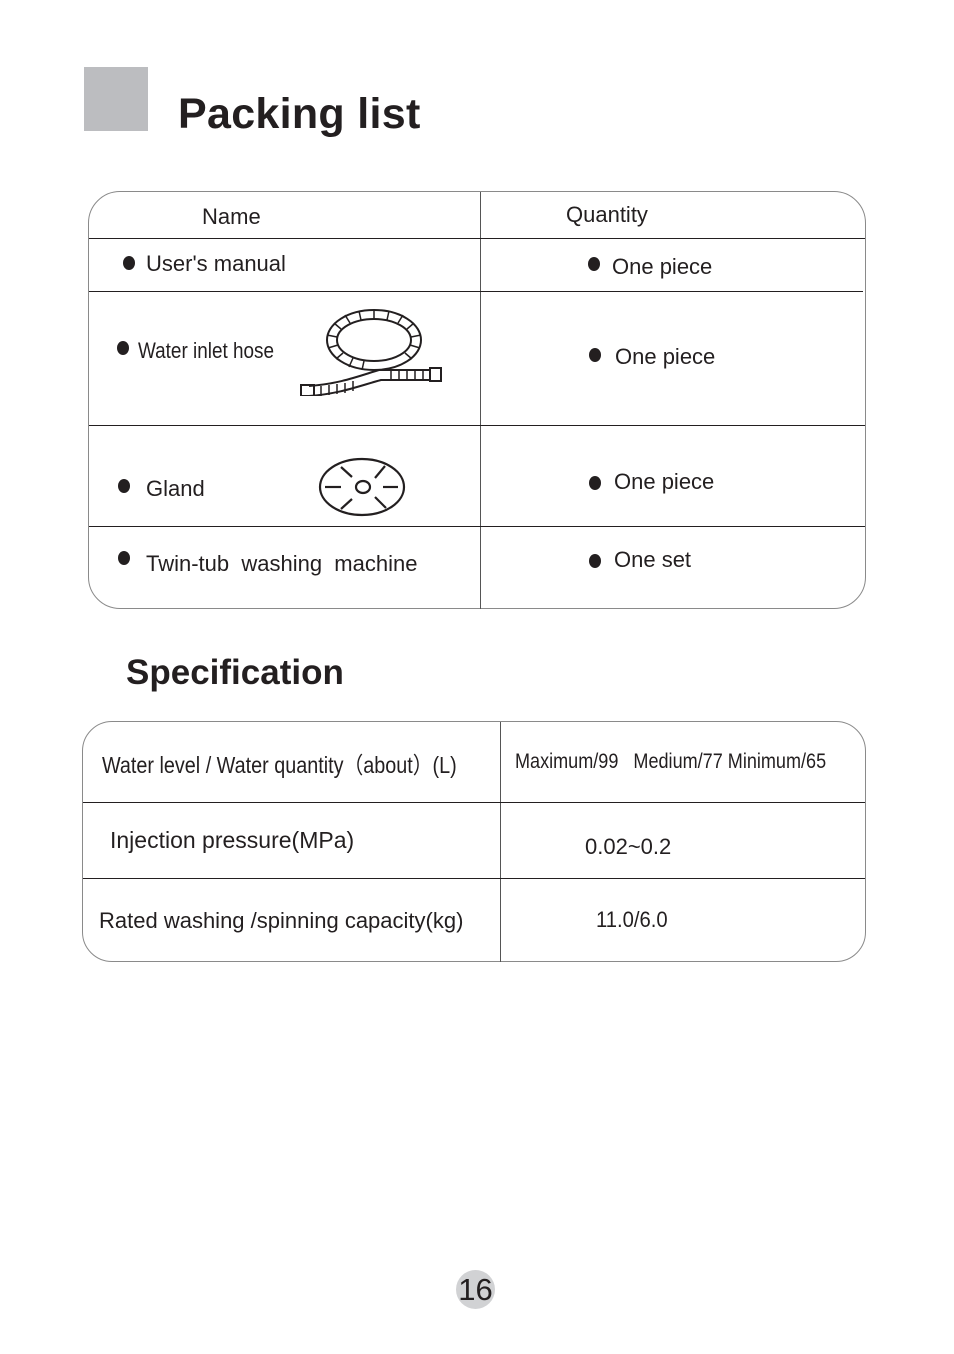 Image resolution: width=954 pixels, height=1354 pixels. What do you see at coordinates (371, 352) in the screenshot?
I see `hose-icon` at bounding box center [371, 352].